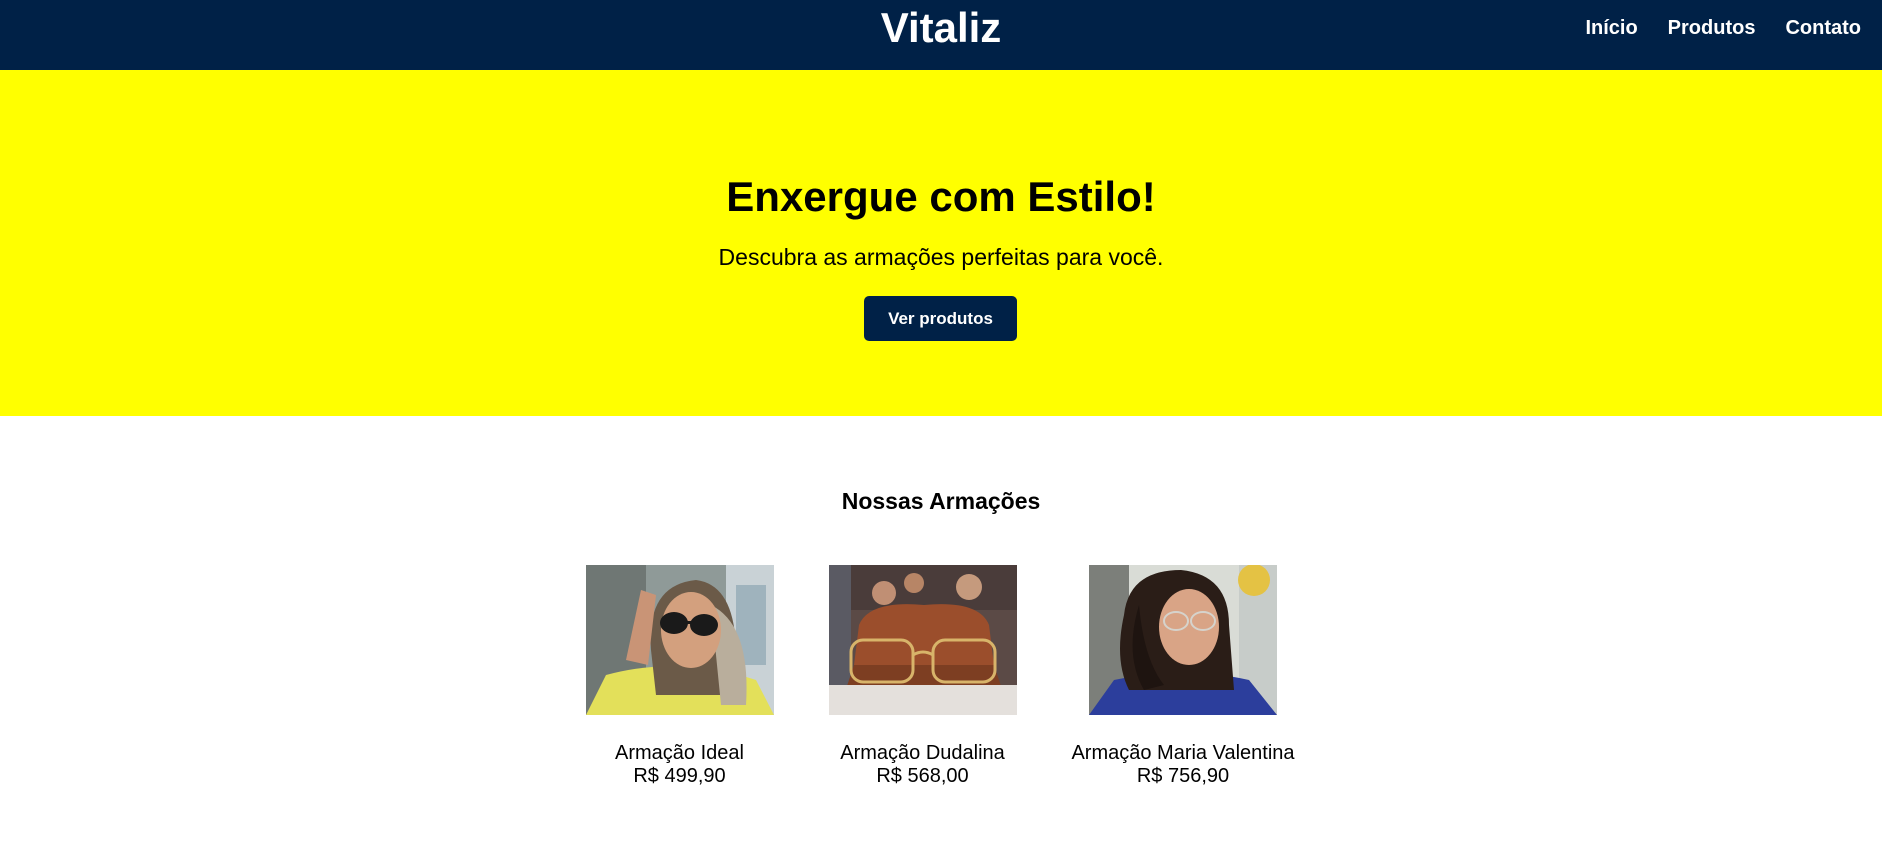 The image size is (1882, 866). I want to click on site-header: Vitaliz Início Produtos Contato, so click(941, 35).